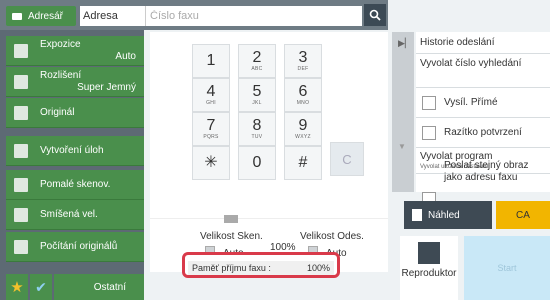 The width and height of the screenshot is (550, 300). Describe the element at coordinates (471, 102) in the screenshot. I see `direct-send-label: Vysíl. Přímé` at that location.